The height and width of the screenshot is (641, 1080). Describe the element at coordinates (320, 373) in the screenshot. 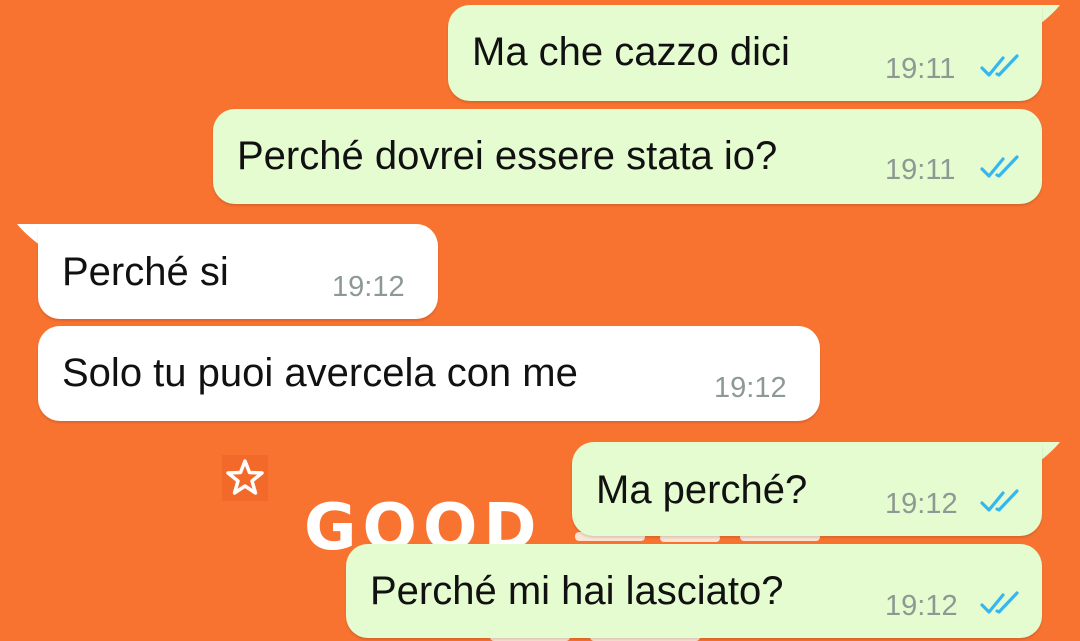

I see `message-text: Solo tu puoi avercela con me` at that location.